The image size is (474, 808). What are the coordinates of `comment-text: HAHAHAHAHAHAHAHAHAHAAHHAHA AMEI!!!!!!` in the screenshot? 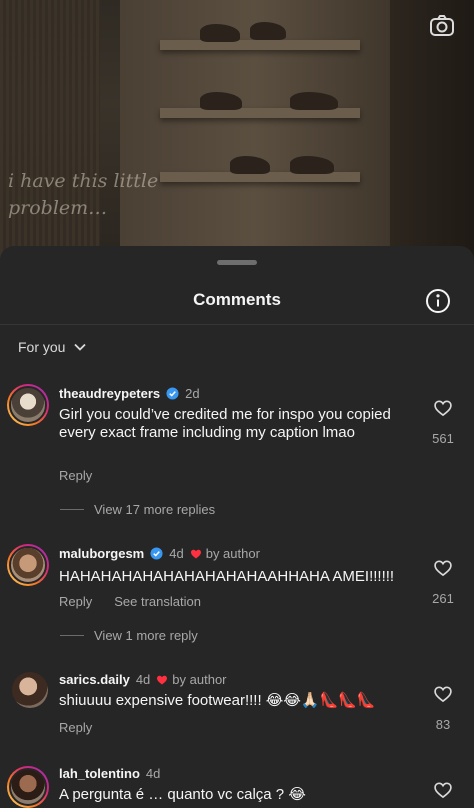 It's located at (227, 576).